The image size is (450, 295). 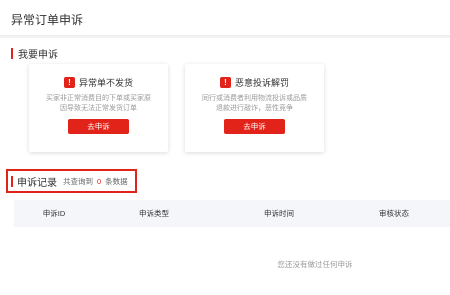 I want to click on appeal-button-malicious-complaint: 去申诉, so click(x=254, y=126).